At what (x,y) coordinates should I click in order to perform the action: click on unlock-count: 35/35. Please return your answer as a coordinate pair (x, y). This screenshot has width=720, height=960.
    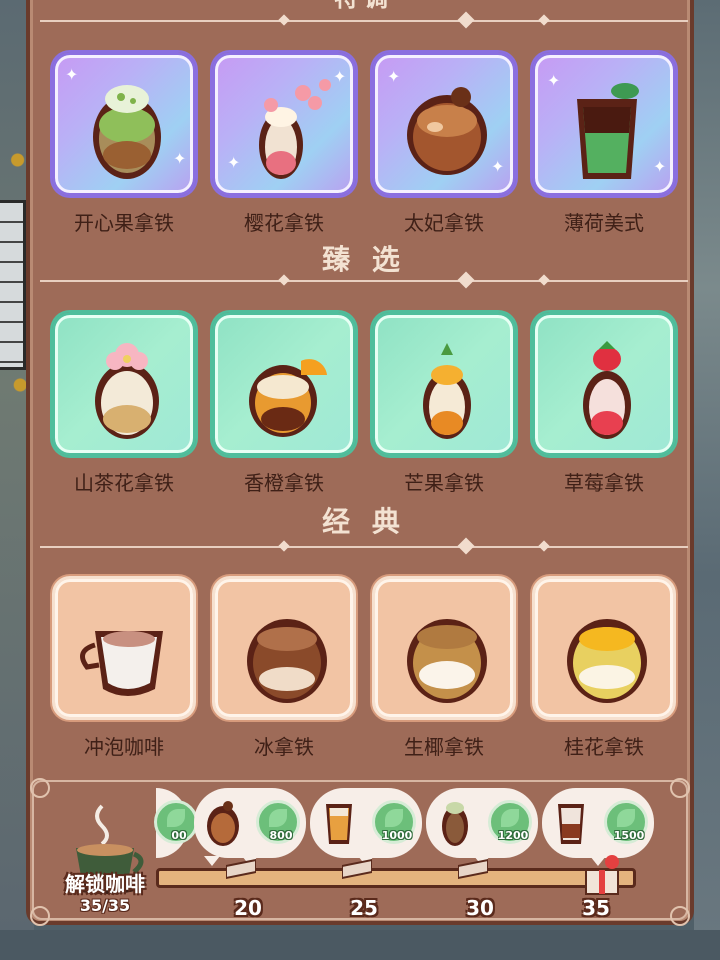
    Looking at the image, I should click on (105, 905).